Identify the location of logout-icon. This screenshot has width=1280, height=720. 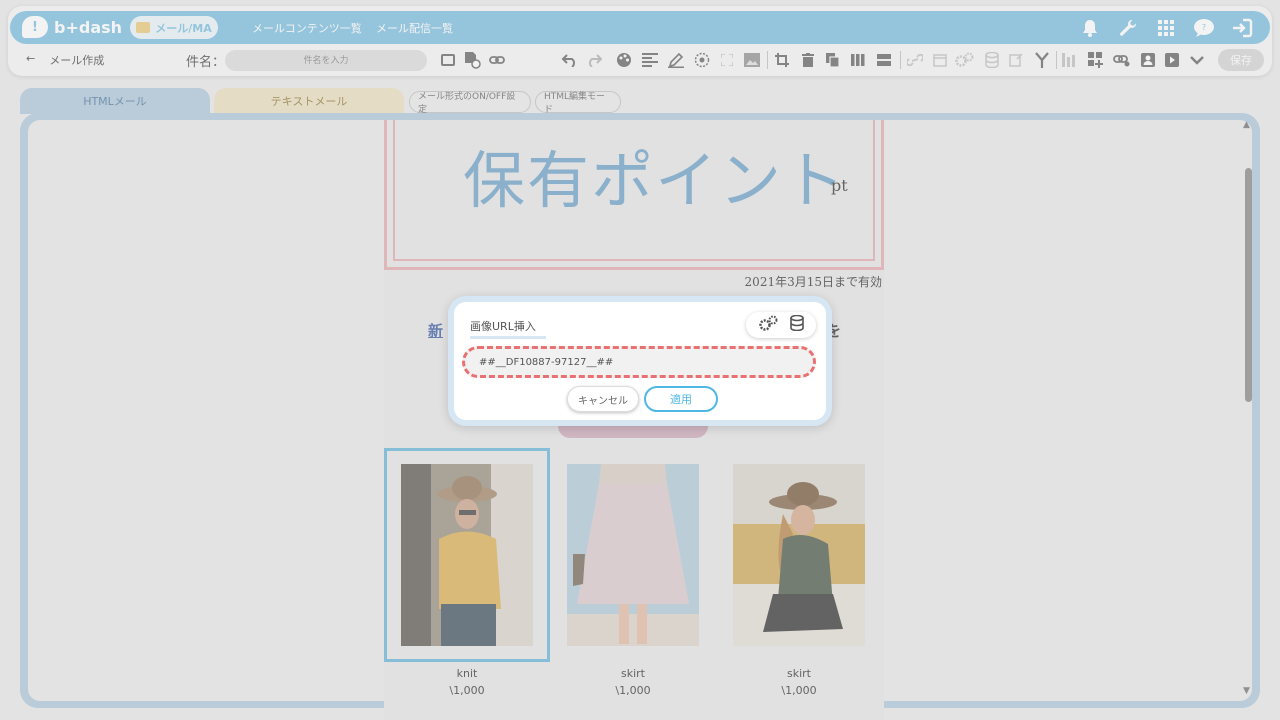
(1242, 28).